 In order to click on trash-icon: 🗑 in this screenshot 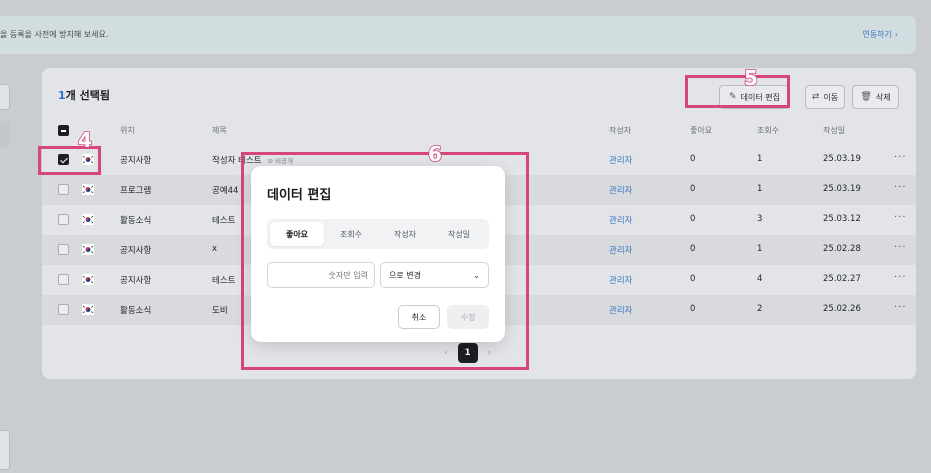, I will do `click(866, 97)`.